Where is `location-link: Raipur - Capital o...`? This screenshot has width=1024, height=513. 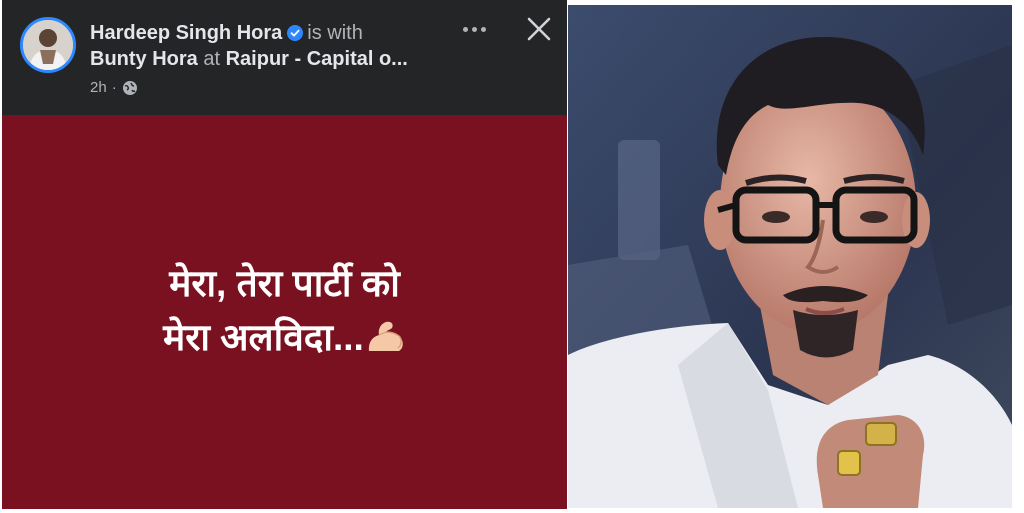
location-link: Raipur - Capital o... is located at coordinates (317, 59).